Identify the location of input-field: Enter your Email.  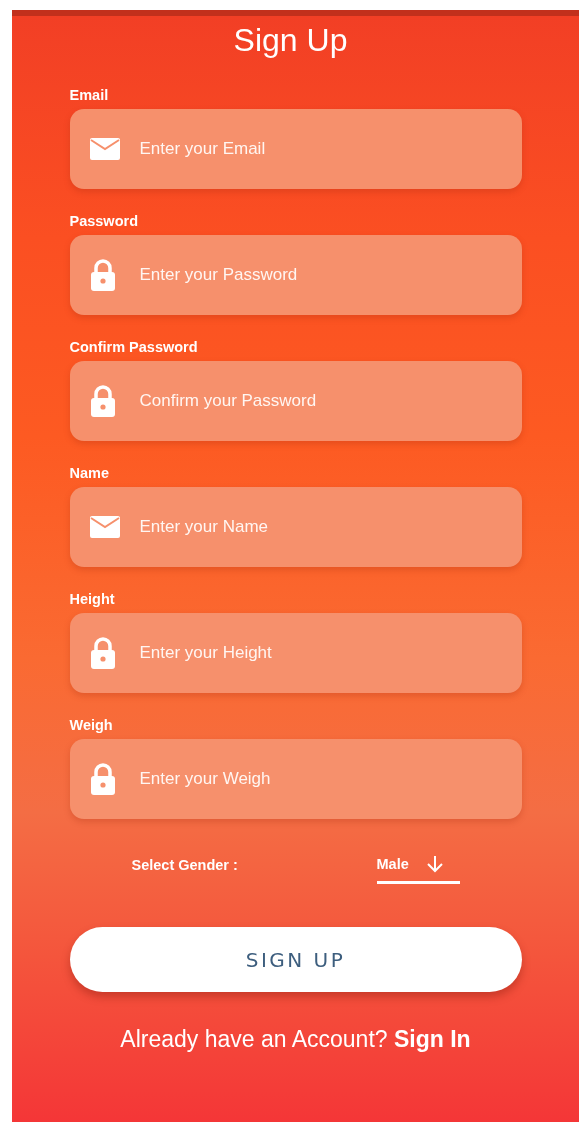
(295, 149).